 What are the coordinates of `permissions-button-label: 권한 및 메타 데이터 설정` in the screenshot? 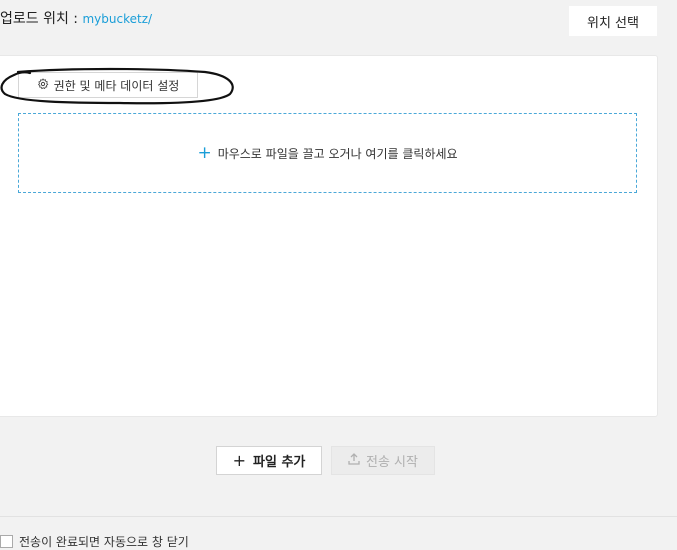 It's located at (116, 85).